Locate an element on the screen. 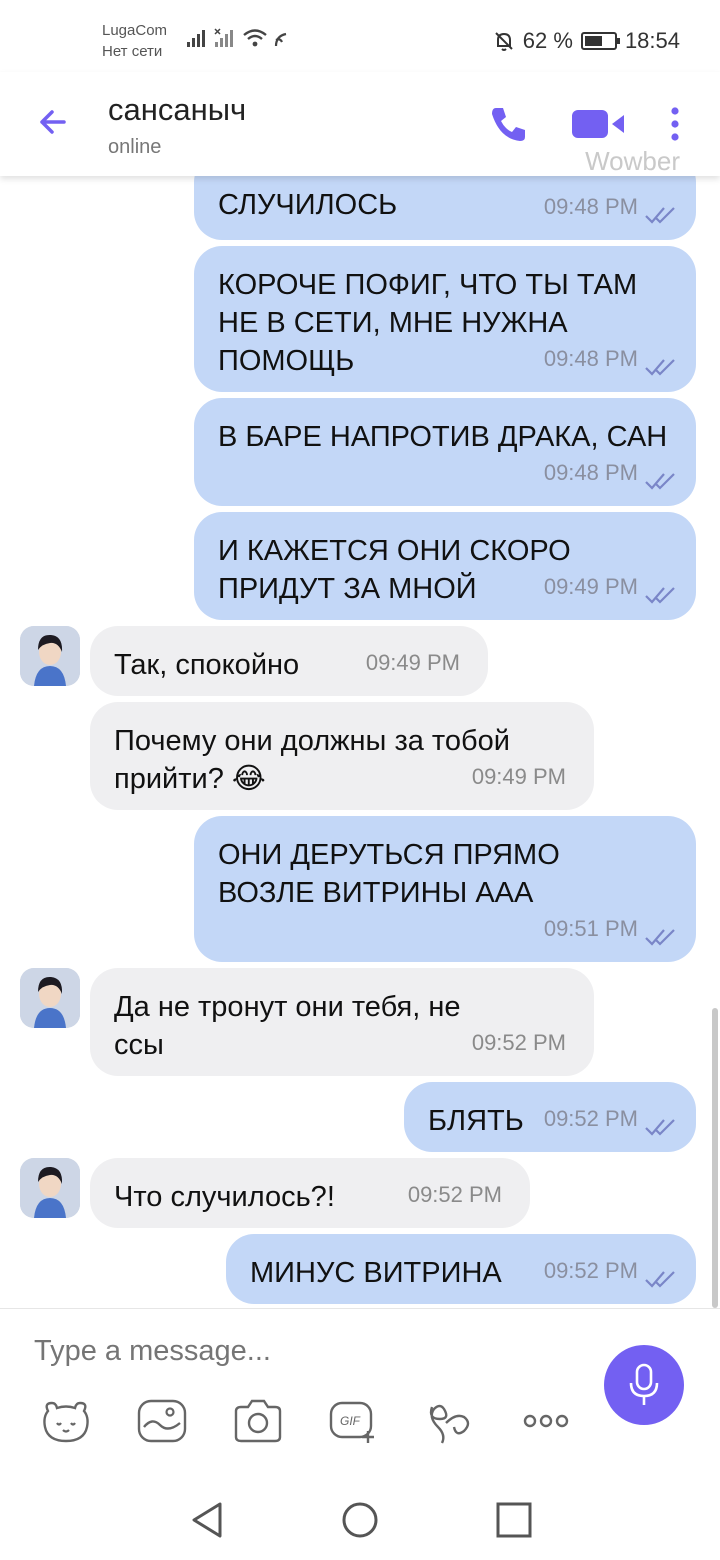 Image resolution: width=720 pixels, height=1560 pixels. video-call-icon is located at coordinates (599, 124).